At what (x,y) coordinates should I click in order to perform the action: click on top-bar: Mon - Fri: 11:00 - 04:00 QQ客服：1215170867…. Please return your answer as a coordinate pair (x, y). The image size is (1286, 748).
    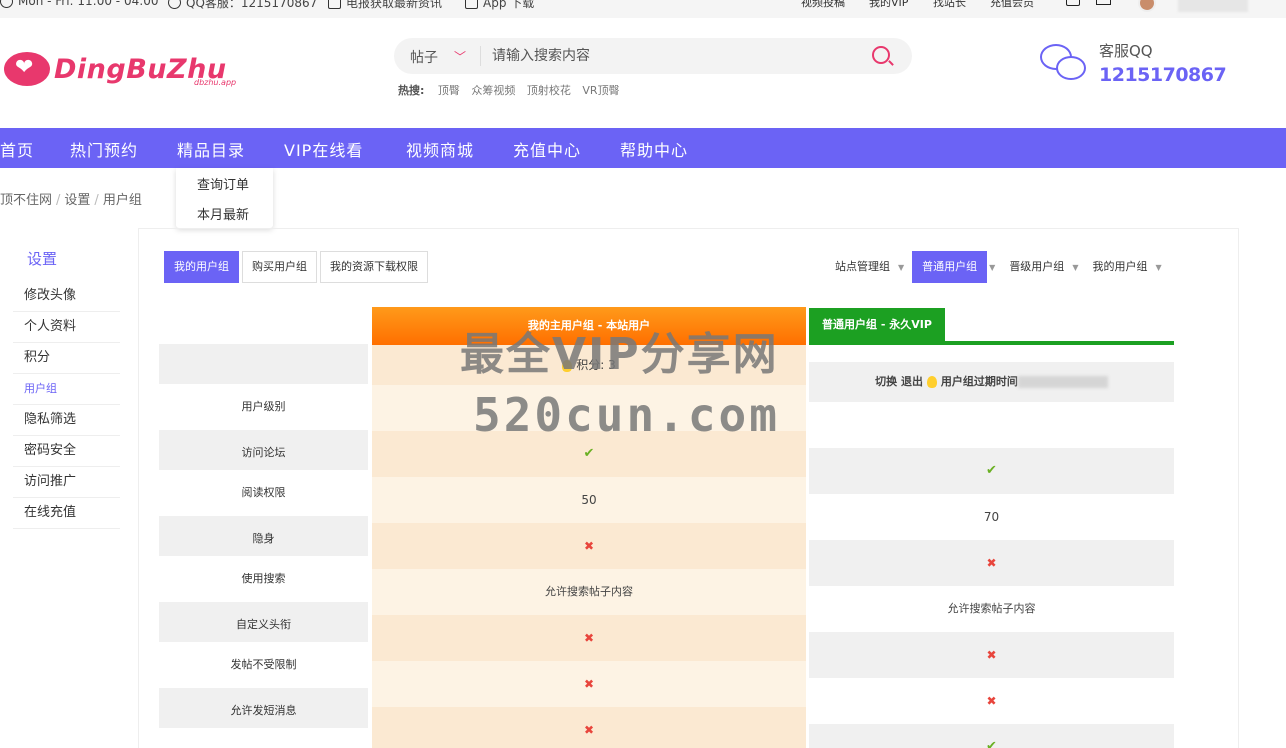
    Looking at the image, I should click on (643, 9).